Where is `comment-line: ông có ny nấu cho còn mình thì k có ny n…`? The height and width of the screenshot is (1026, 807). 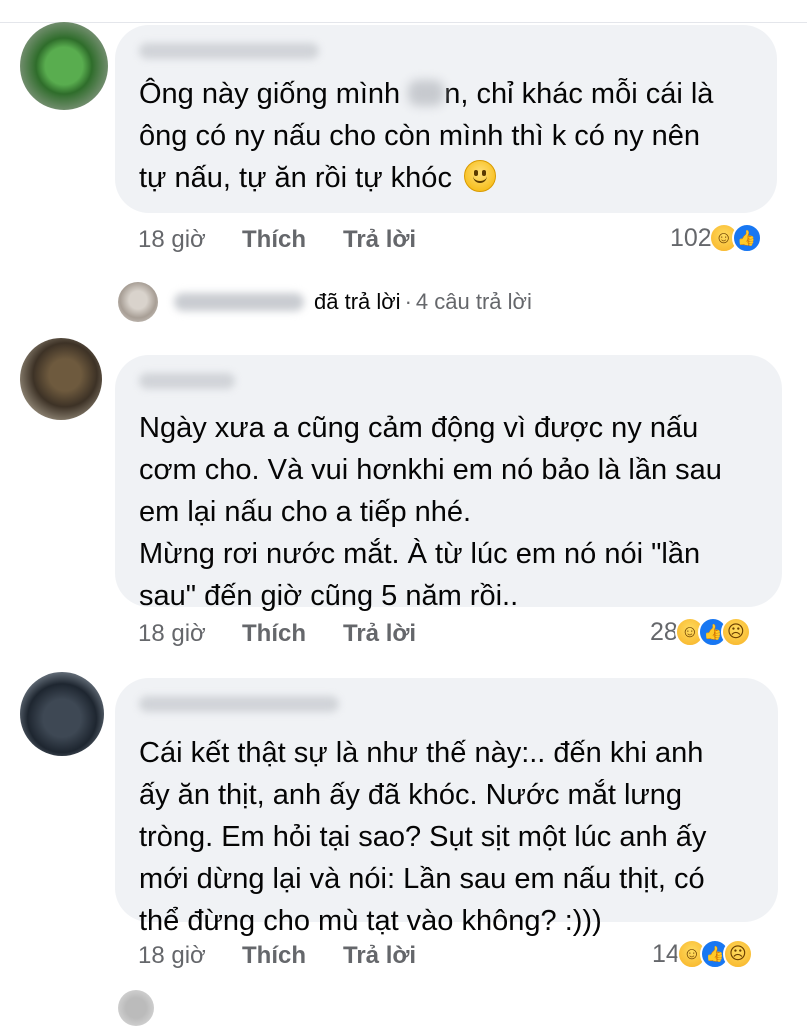
comment-line: ông có ny nấu cho còn mình thì k có ny n… is located at coordinates (420, 136).